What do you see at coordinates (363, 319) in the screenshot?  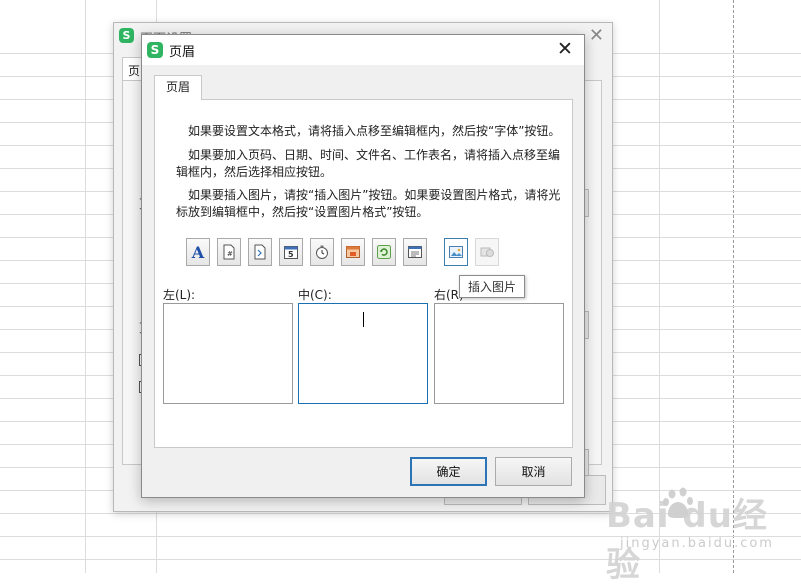 I see `text-caret` at bounding box center [363, 319].